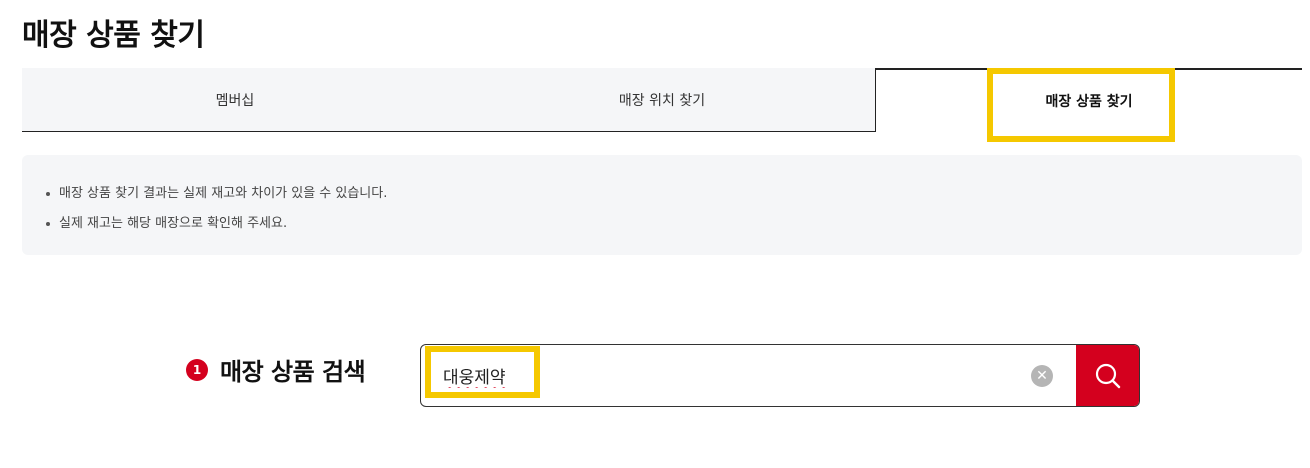 This screenshot has width=1310, height=468. I want to click on clear-button: ✕, so click(1042, 376).